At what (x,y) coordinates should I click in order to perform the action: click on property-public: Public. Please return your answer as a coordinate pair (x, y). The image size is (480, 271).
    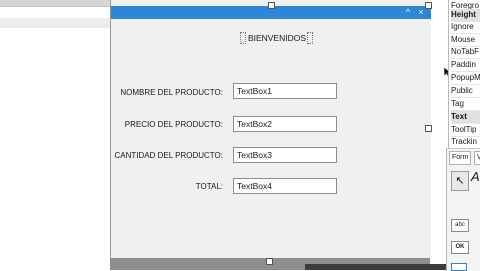
    Looking at the image, I should click on (465, 91).